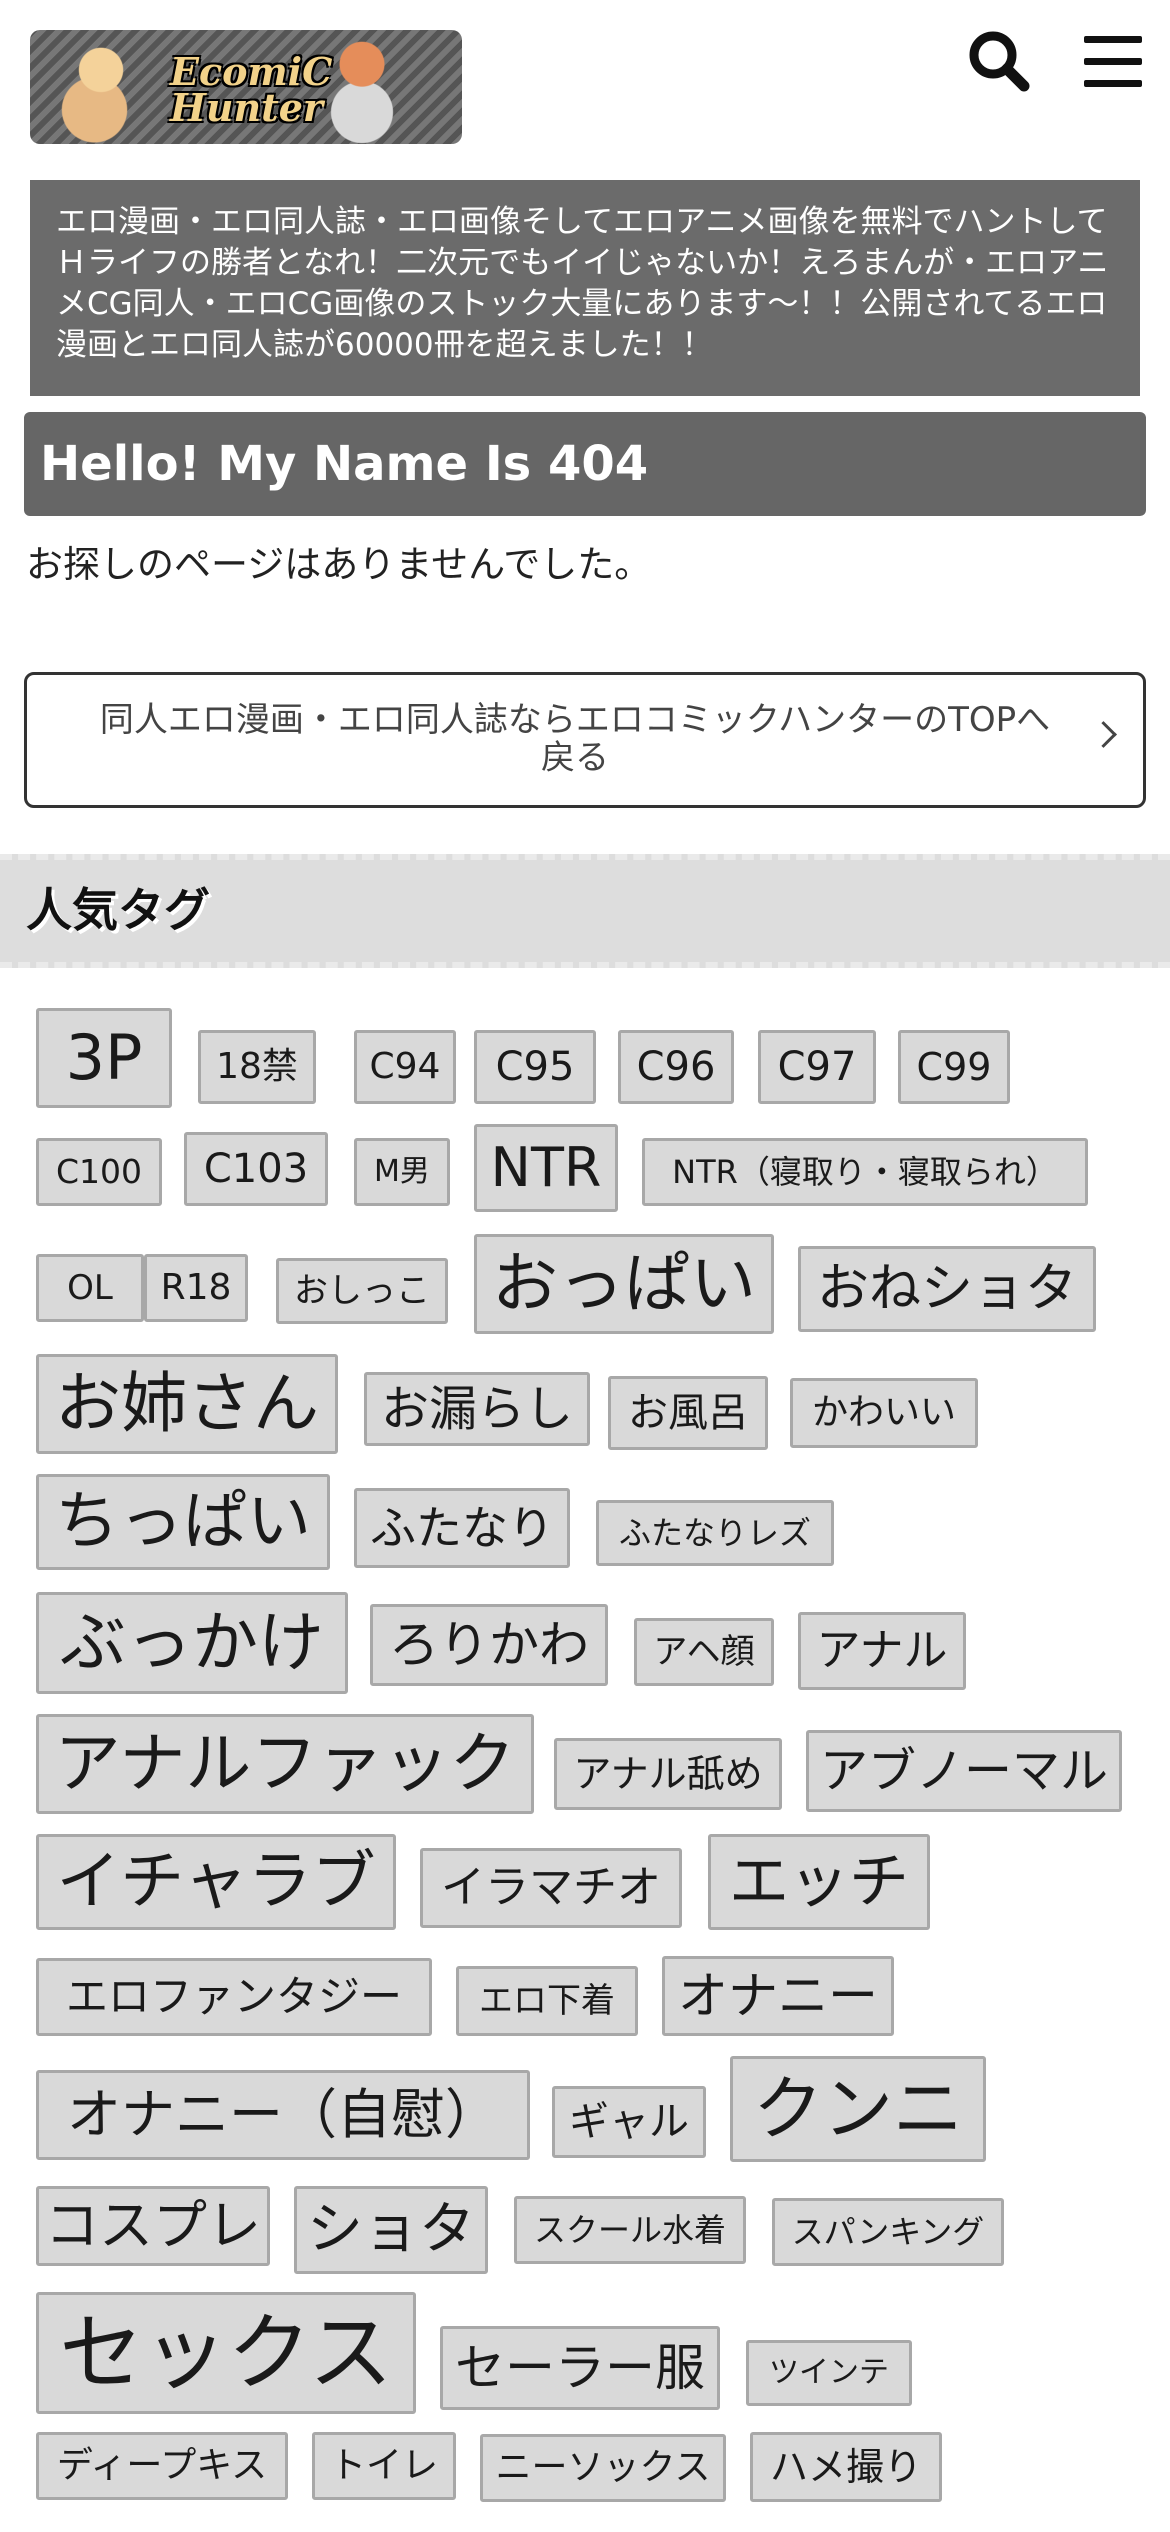  Describe the element at coordinates (90, 1288) in the screenshot. I see `tag-link: OL` at that location.